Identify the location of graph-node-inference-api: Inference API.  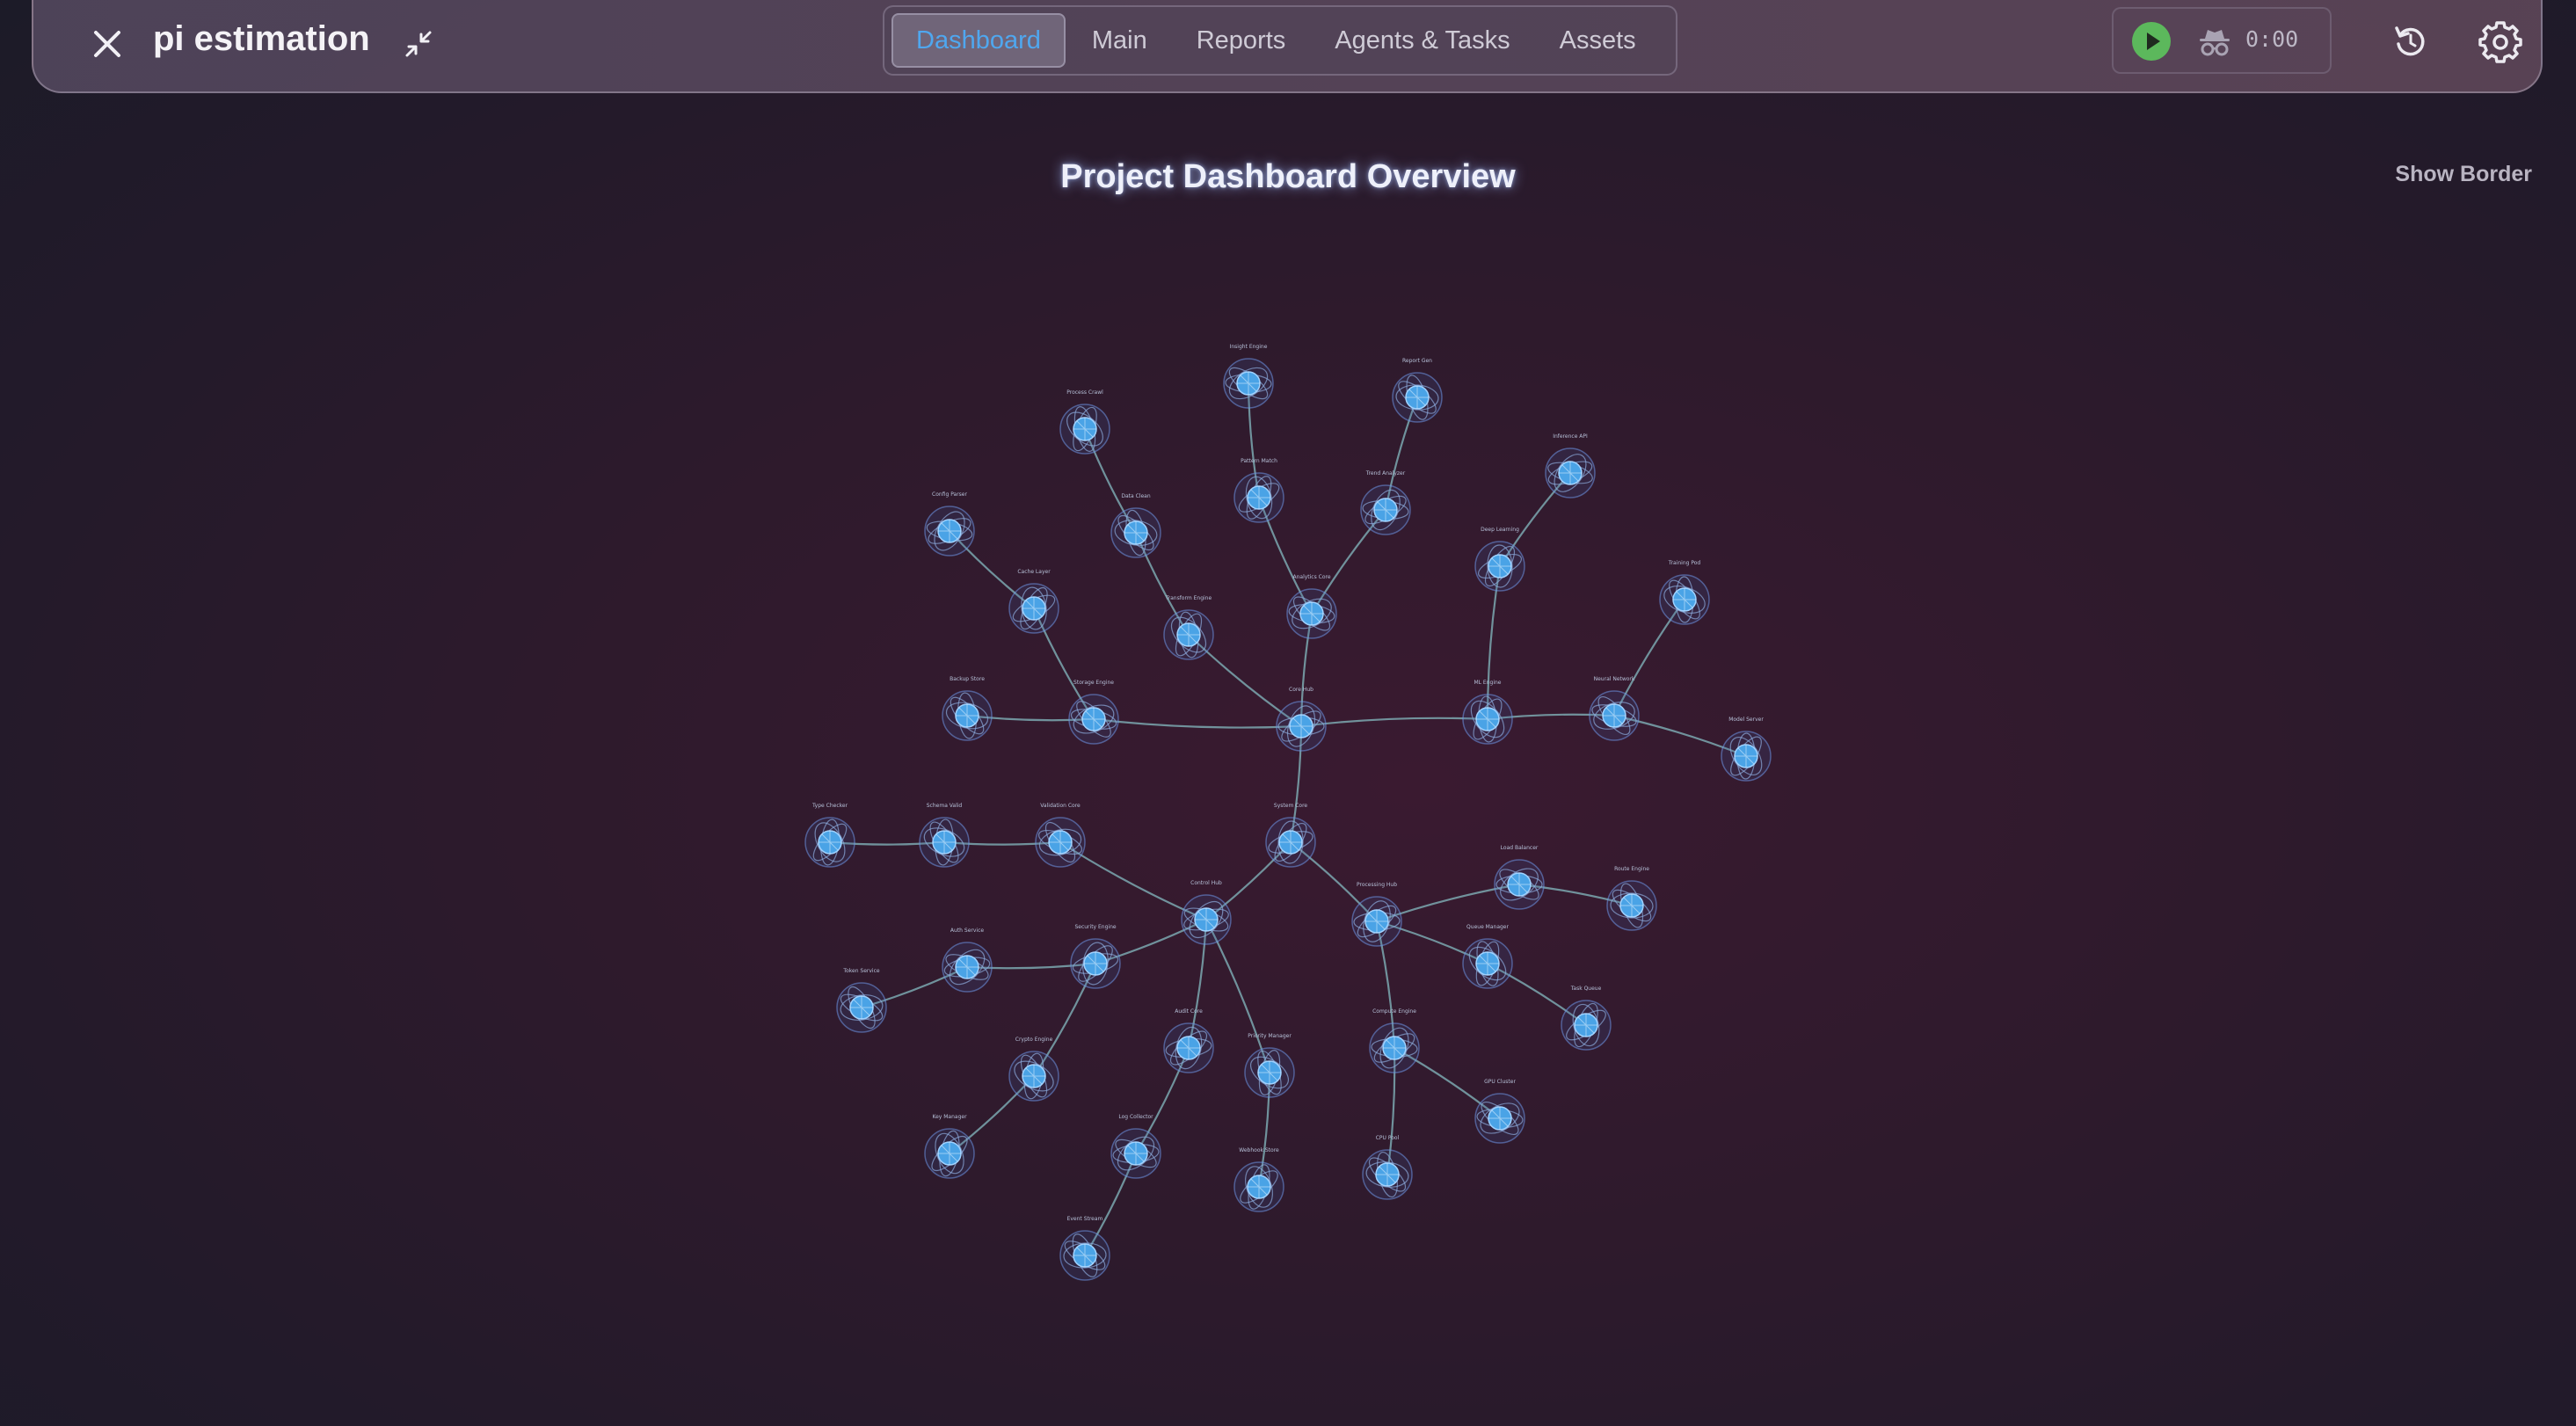
(1570, 465).